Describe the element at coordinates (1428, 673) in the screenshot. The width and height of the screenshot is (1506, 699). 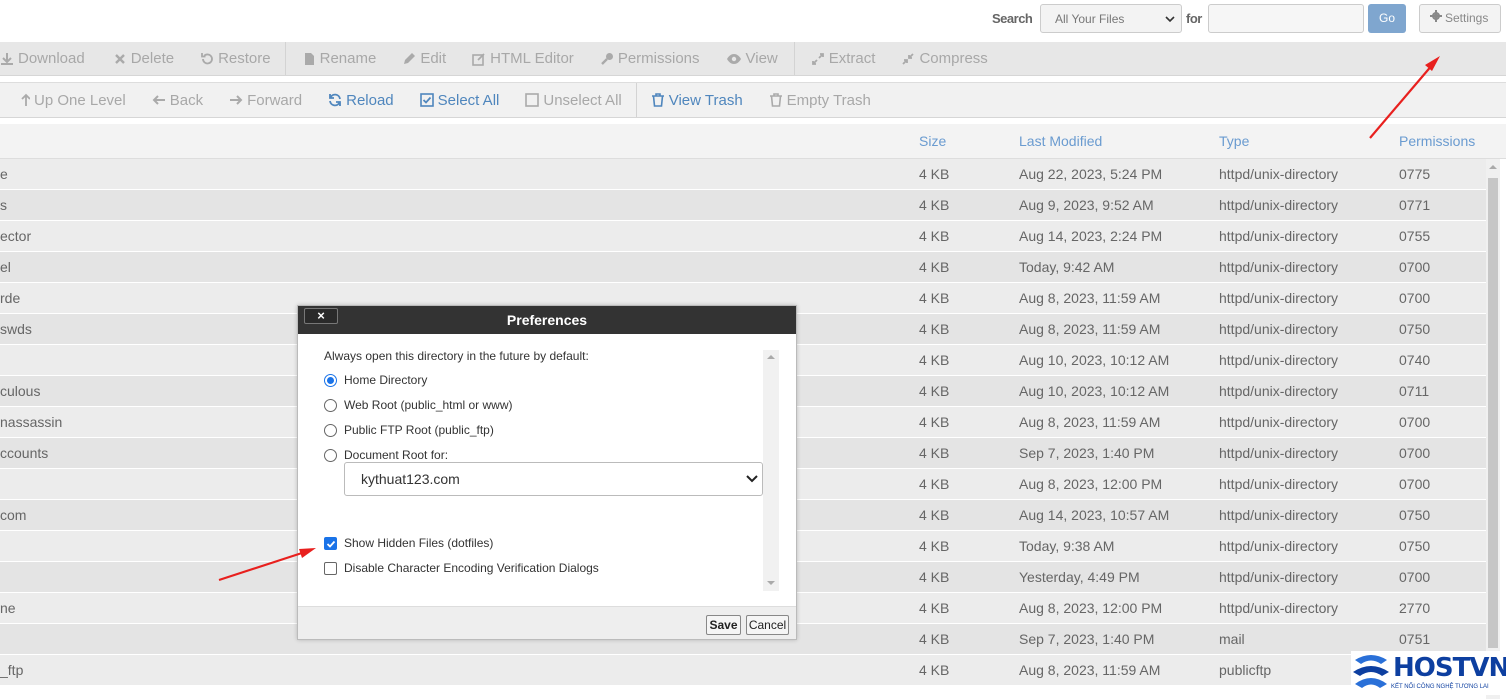
I see `hostvn-logo: HOSTVN KẾT NỐI CÔNG NGHỆ TƯƠNG LAI` at that location.